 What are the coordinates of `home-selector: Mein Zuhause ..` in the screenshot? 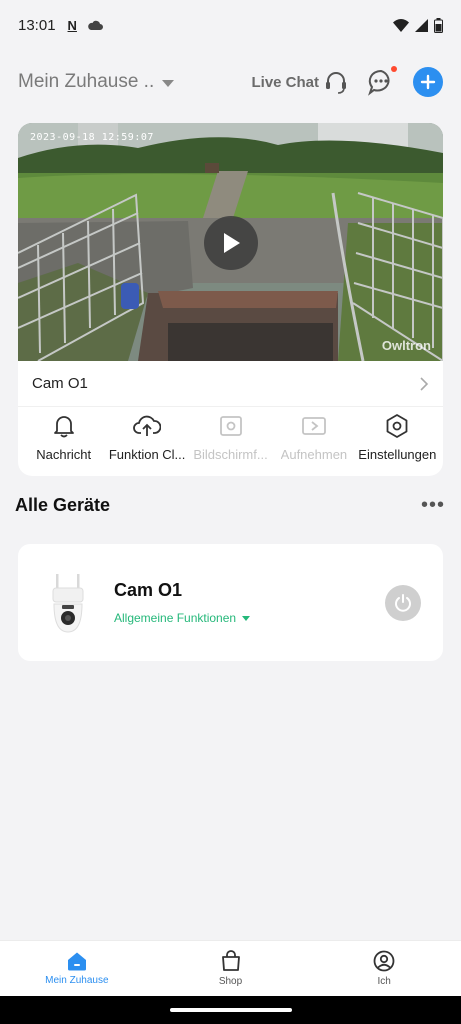 It's located at (96, 82).